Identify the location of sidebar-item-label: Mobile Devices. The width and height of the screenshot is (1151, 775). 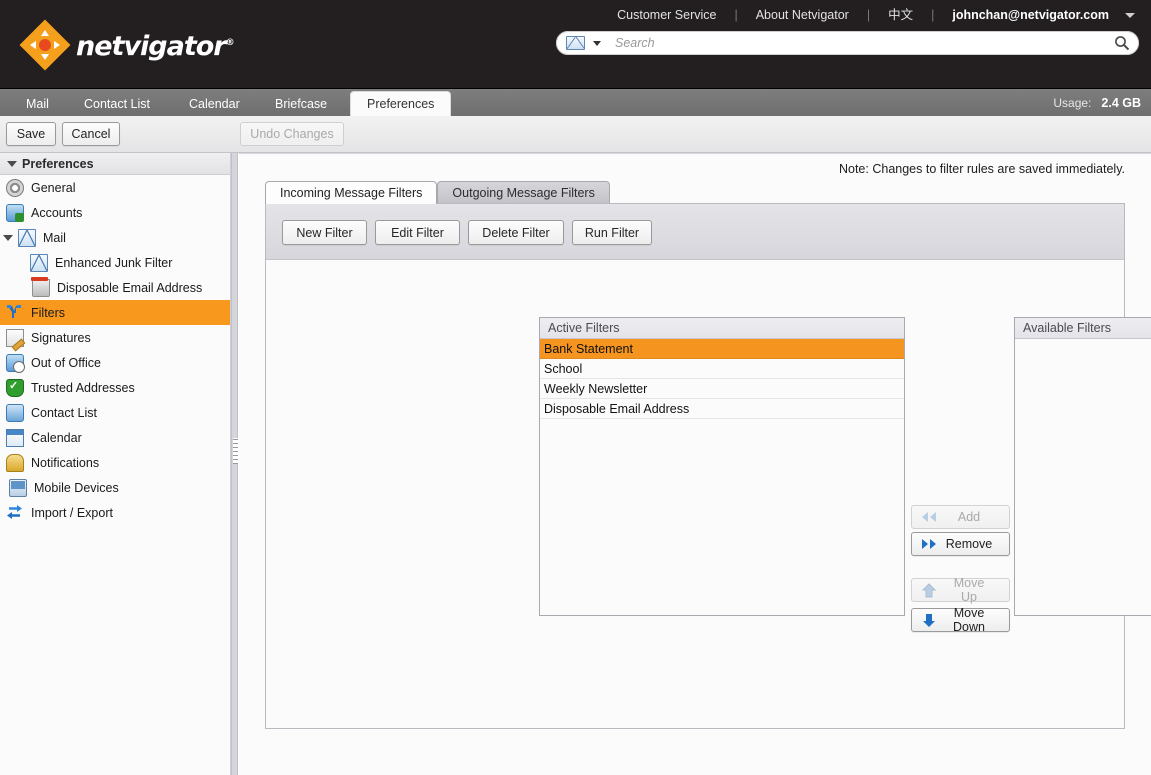
(76, 487).